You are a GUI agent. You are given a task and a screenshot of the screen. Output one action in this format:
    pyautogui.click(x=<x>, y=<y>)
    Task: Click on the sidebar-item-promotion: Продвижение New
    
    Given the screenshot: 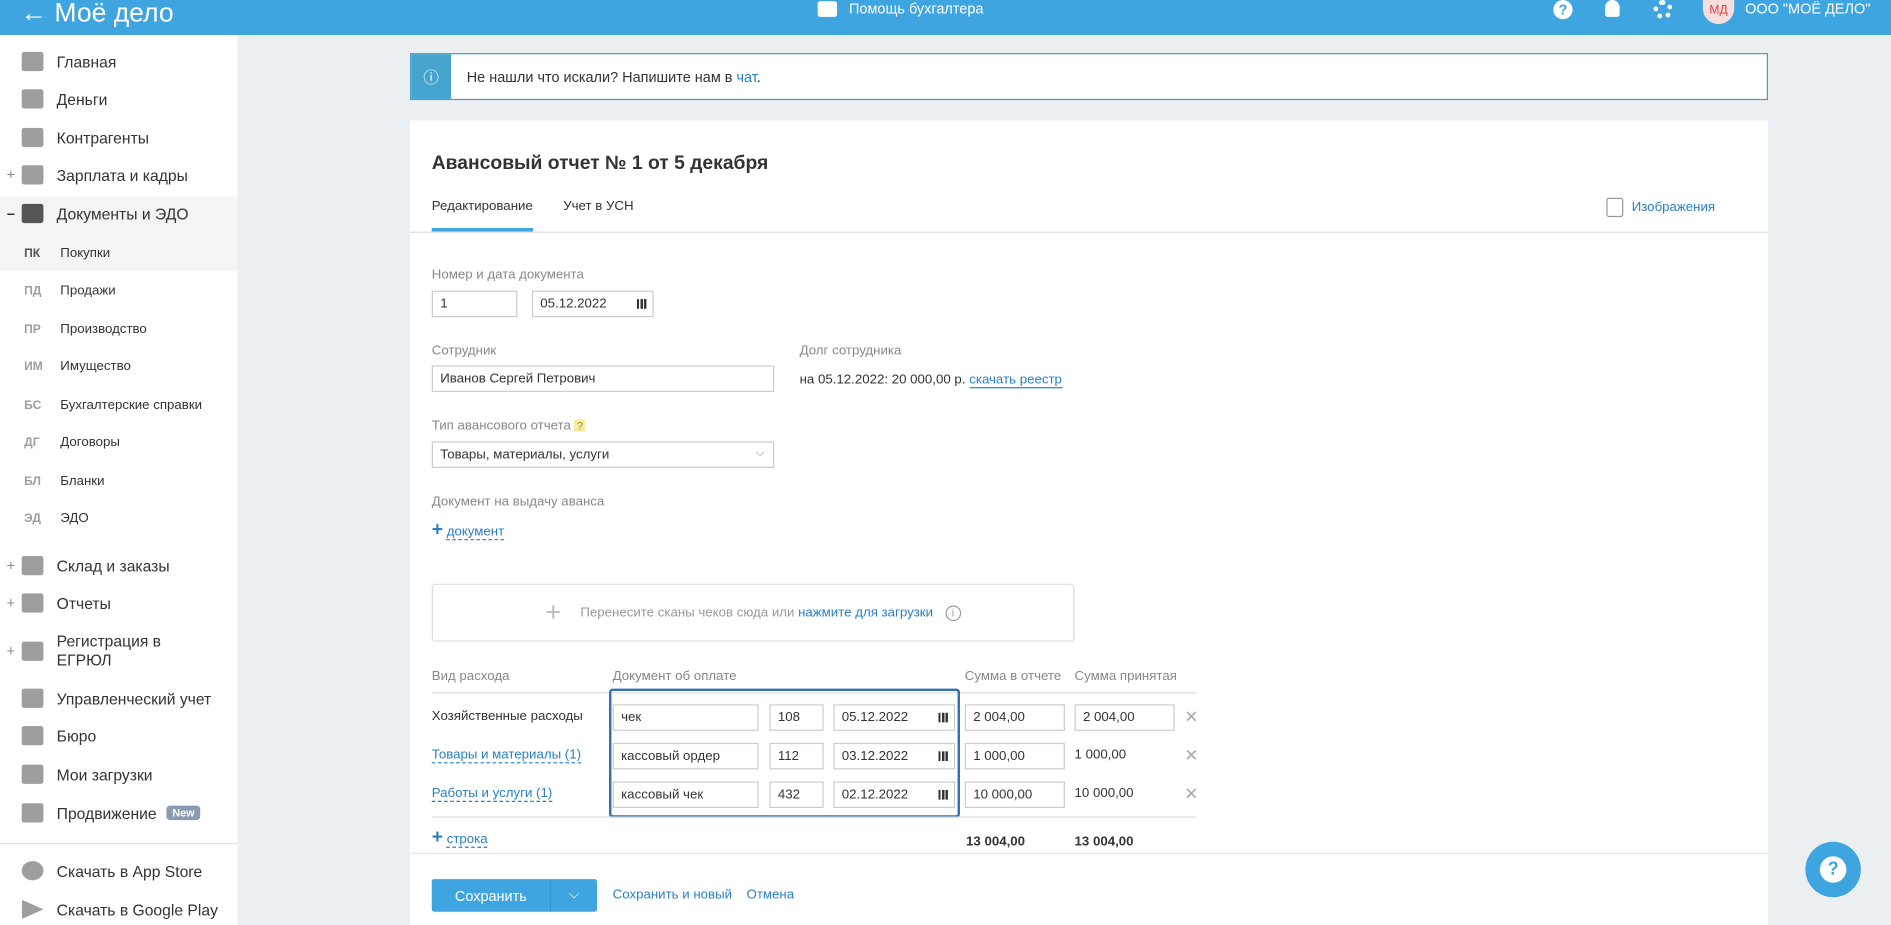 What is the action you would take?
    pyautogui.click(x=119, y=812)
    